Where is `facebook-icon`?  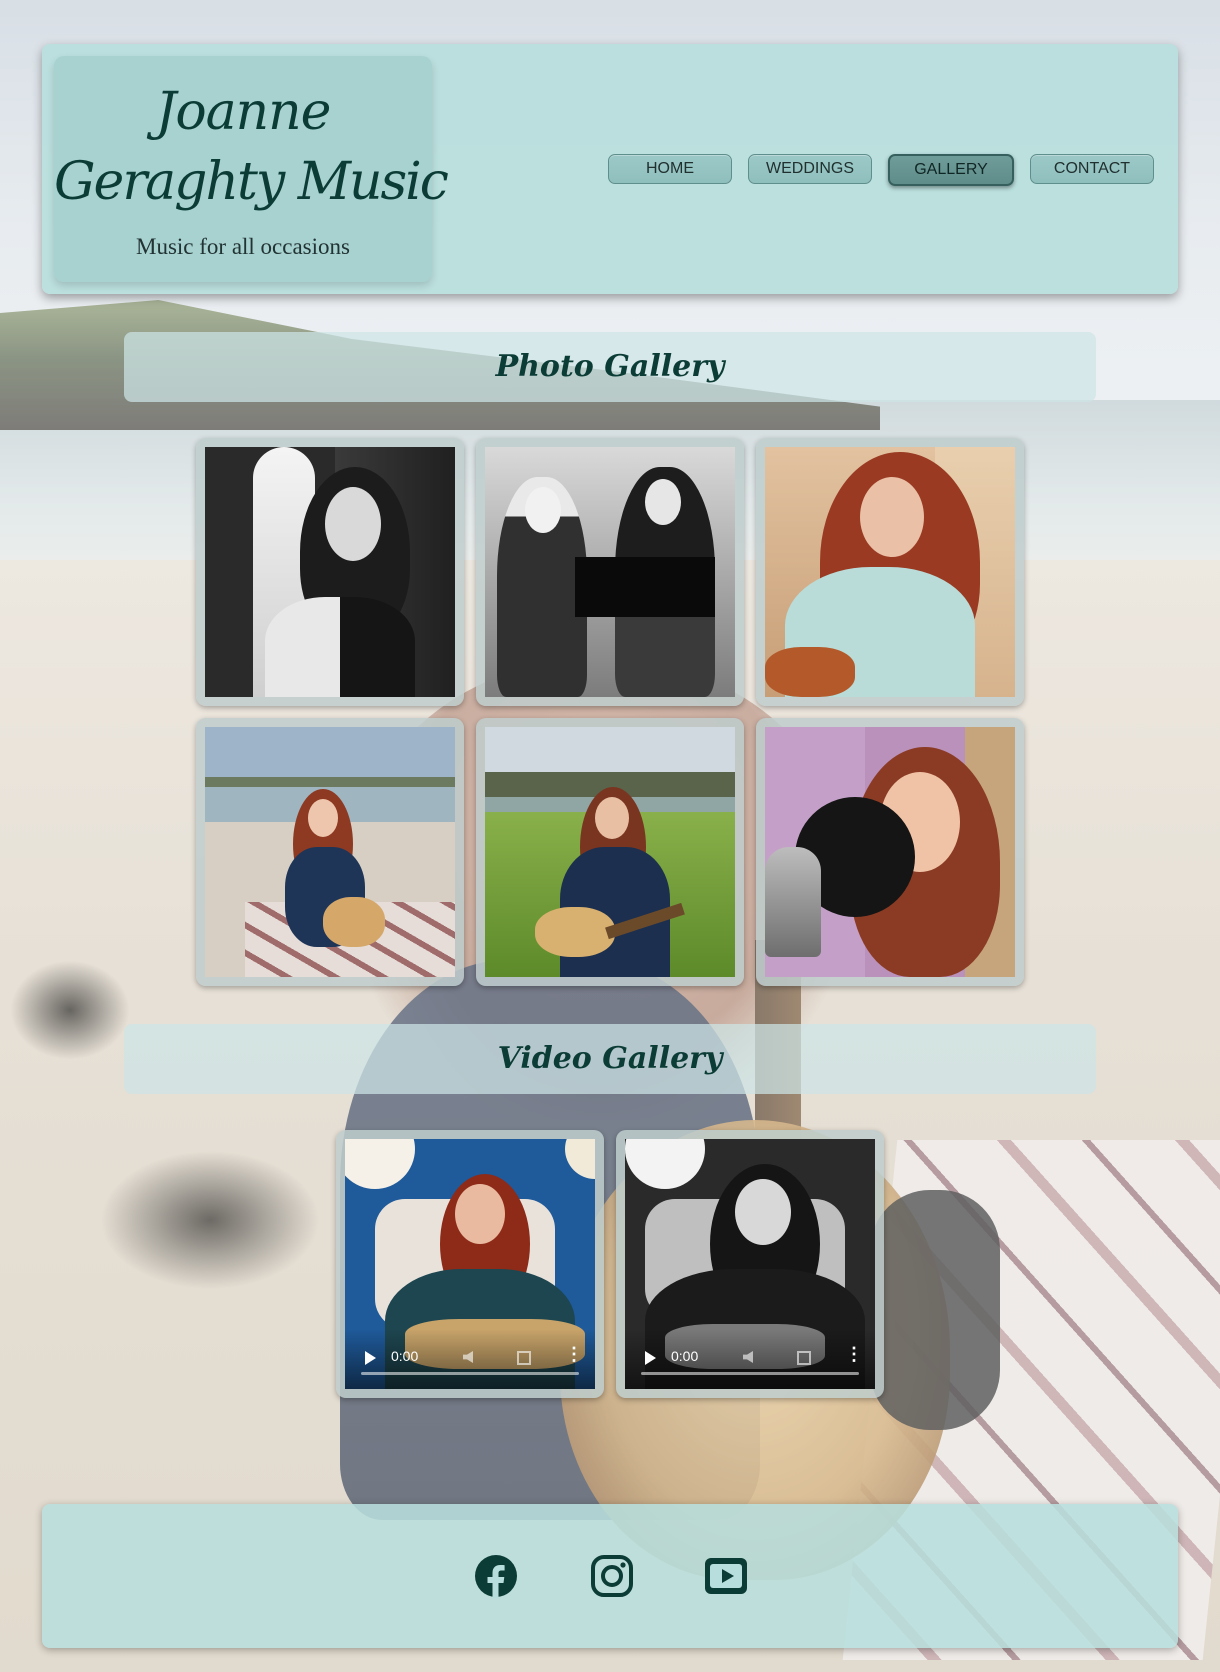 facebook-icon is located at coordinates (496, 1576).